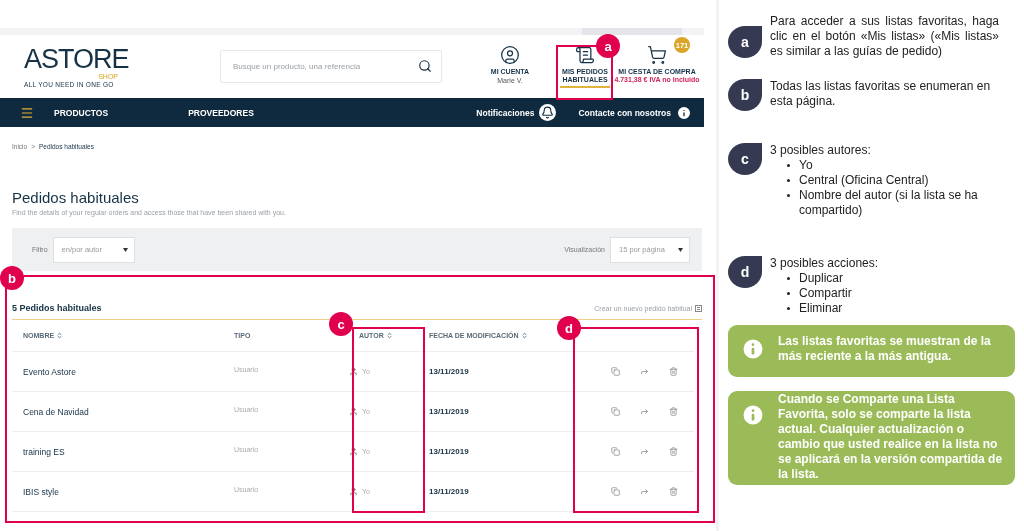 The height and width of the screenshot is (531, 1024). What do you see at coordinates (425, 66) in the screenshot?
I see `search-icon` at bounding box center [425, 66].